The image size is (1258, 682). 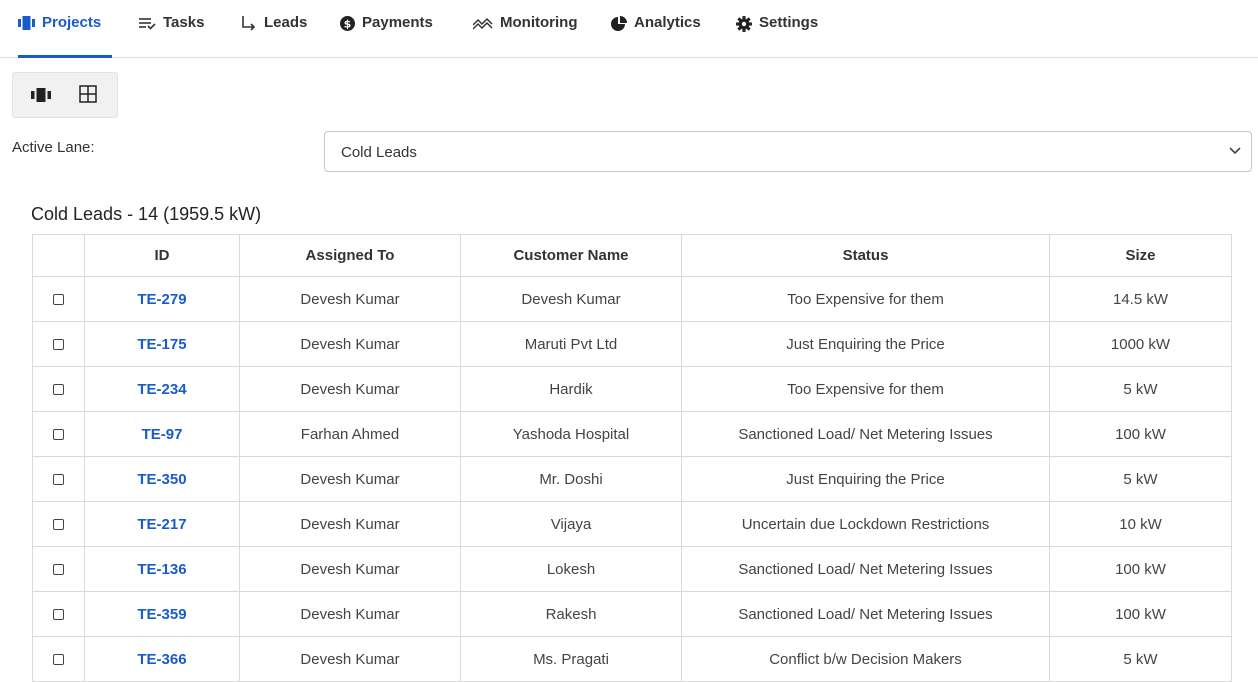 I want to click on id-cell: TE-217, so click(x=162, y=524).